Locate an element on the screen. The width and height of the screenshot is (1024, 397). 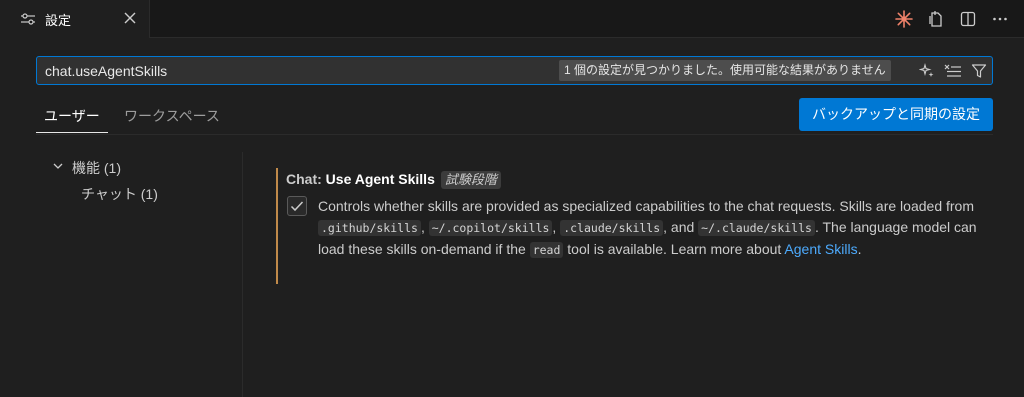
code-path: ~/.copilot/skills is located at coordinates (490, 228).